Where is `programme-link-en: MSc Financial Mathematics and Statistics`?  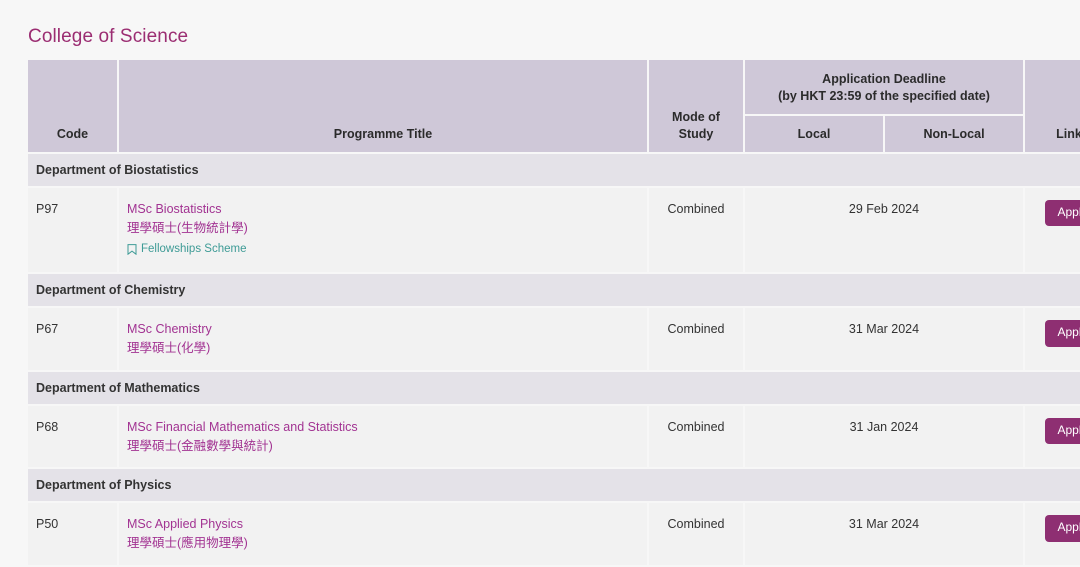 programme-link-en: MSc Financial Mathematics and Statistics is located at coordinates (383, 427).